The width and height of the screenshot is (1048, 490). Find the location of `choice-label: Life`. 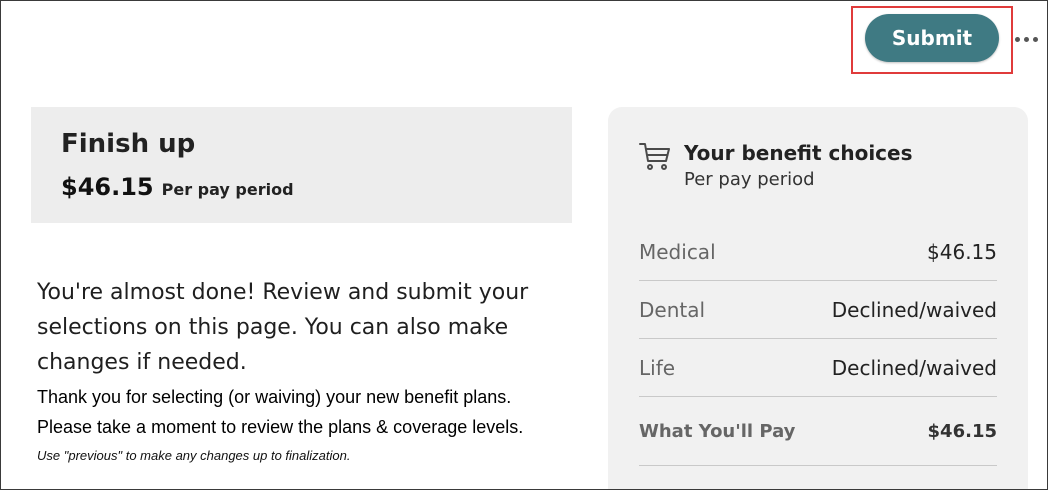

choice-label: Life is located at coordinates (657, 367).